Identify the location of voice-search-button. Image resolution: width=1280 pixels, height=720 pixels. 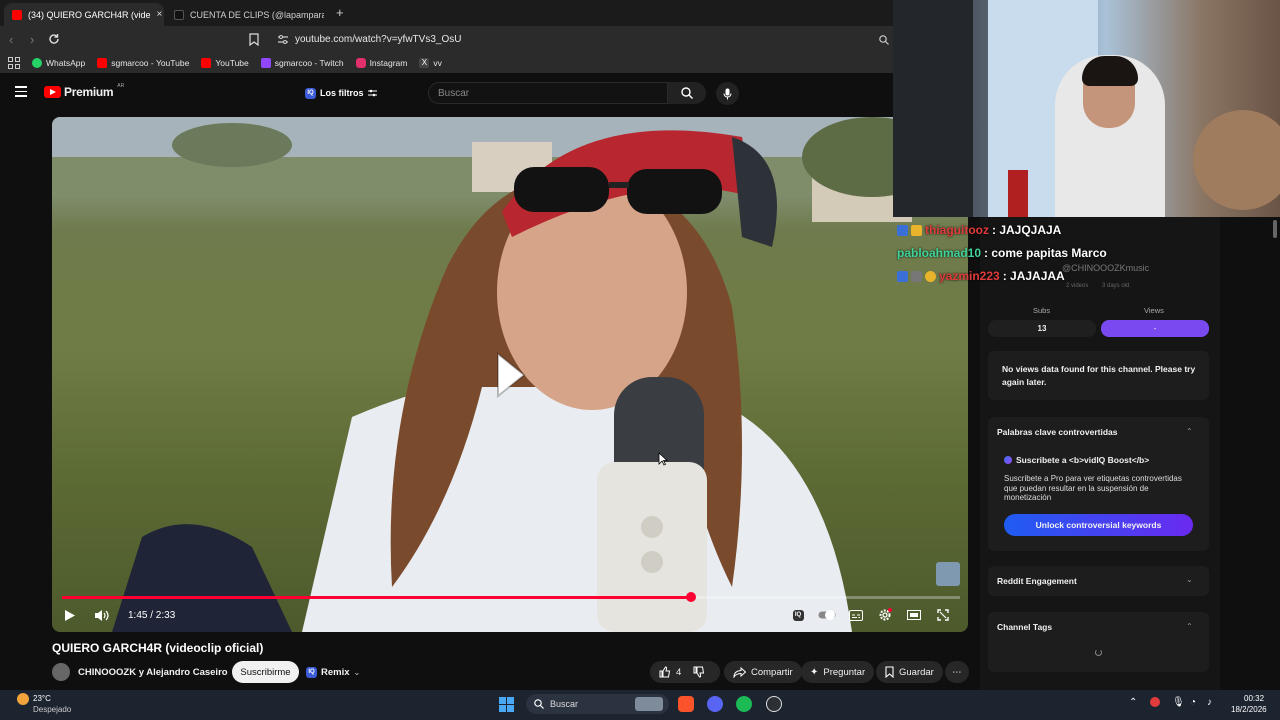
(727, 93).